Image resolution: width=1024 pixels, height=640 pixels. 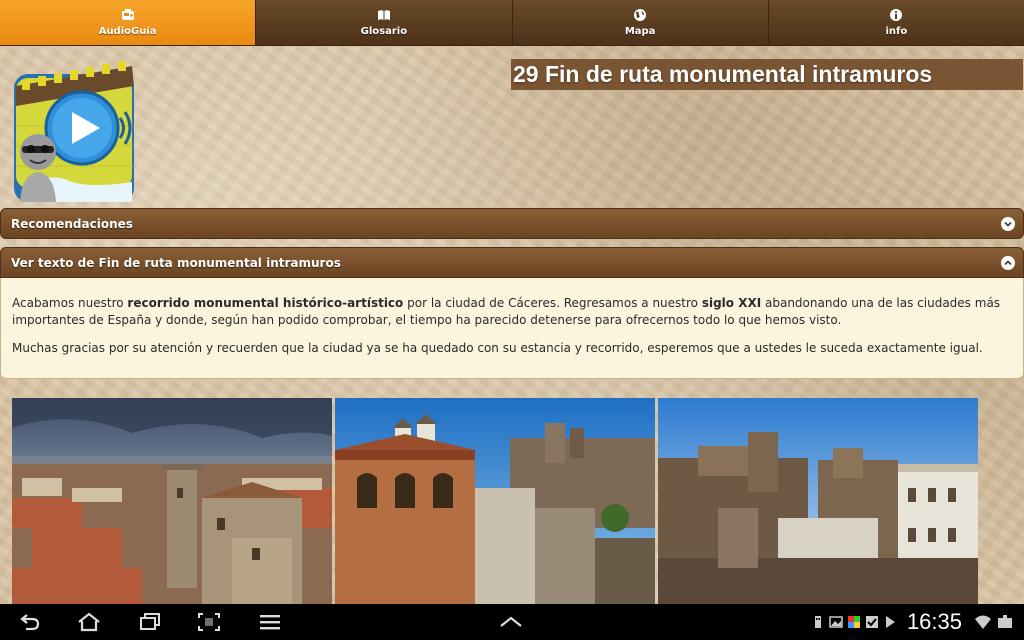 I want to click on tab-label: Mapa, so click(x=640, y=31).